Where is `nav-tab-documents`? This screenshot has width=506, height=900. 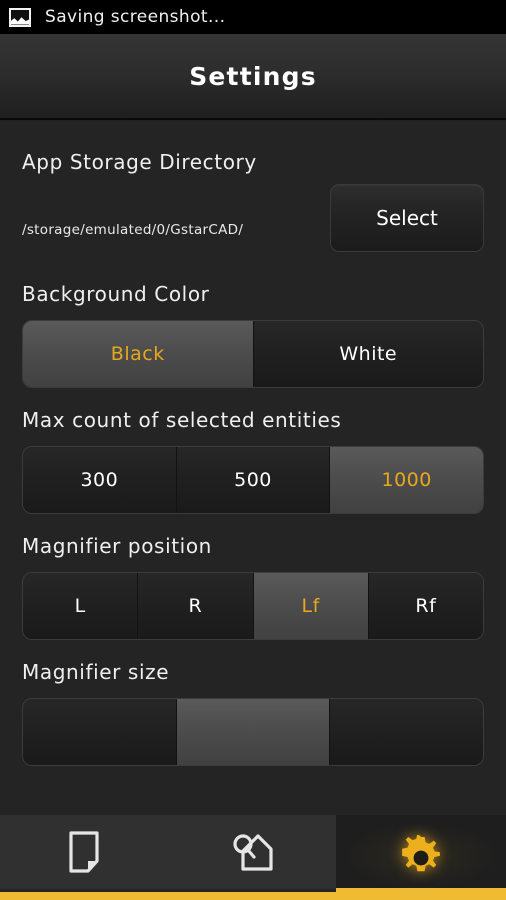
nav-tab-documents is located at coordinates (84, 852).